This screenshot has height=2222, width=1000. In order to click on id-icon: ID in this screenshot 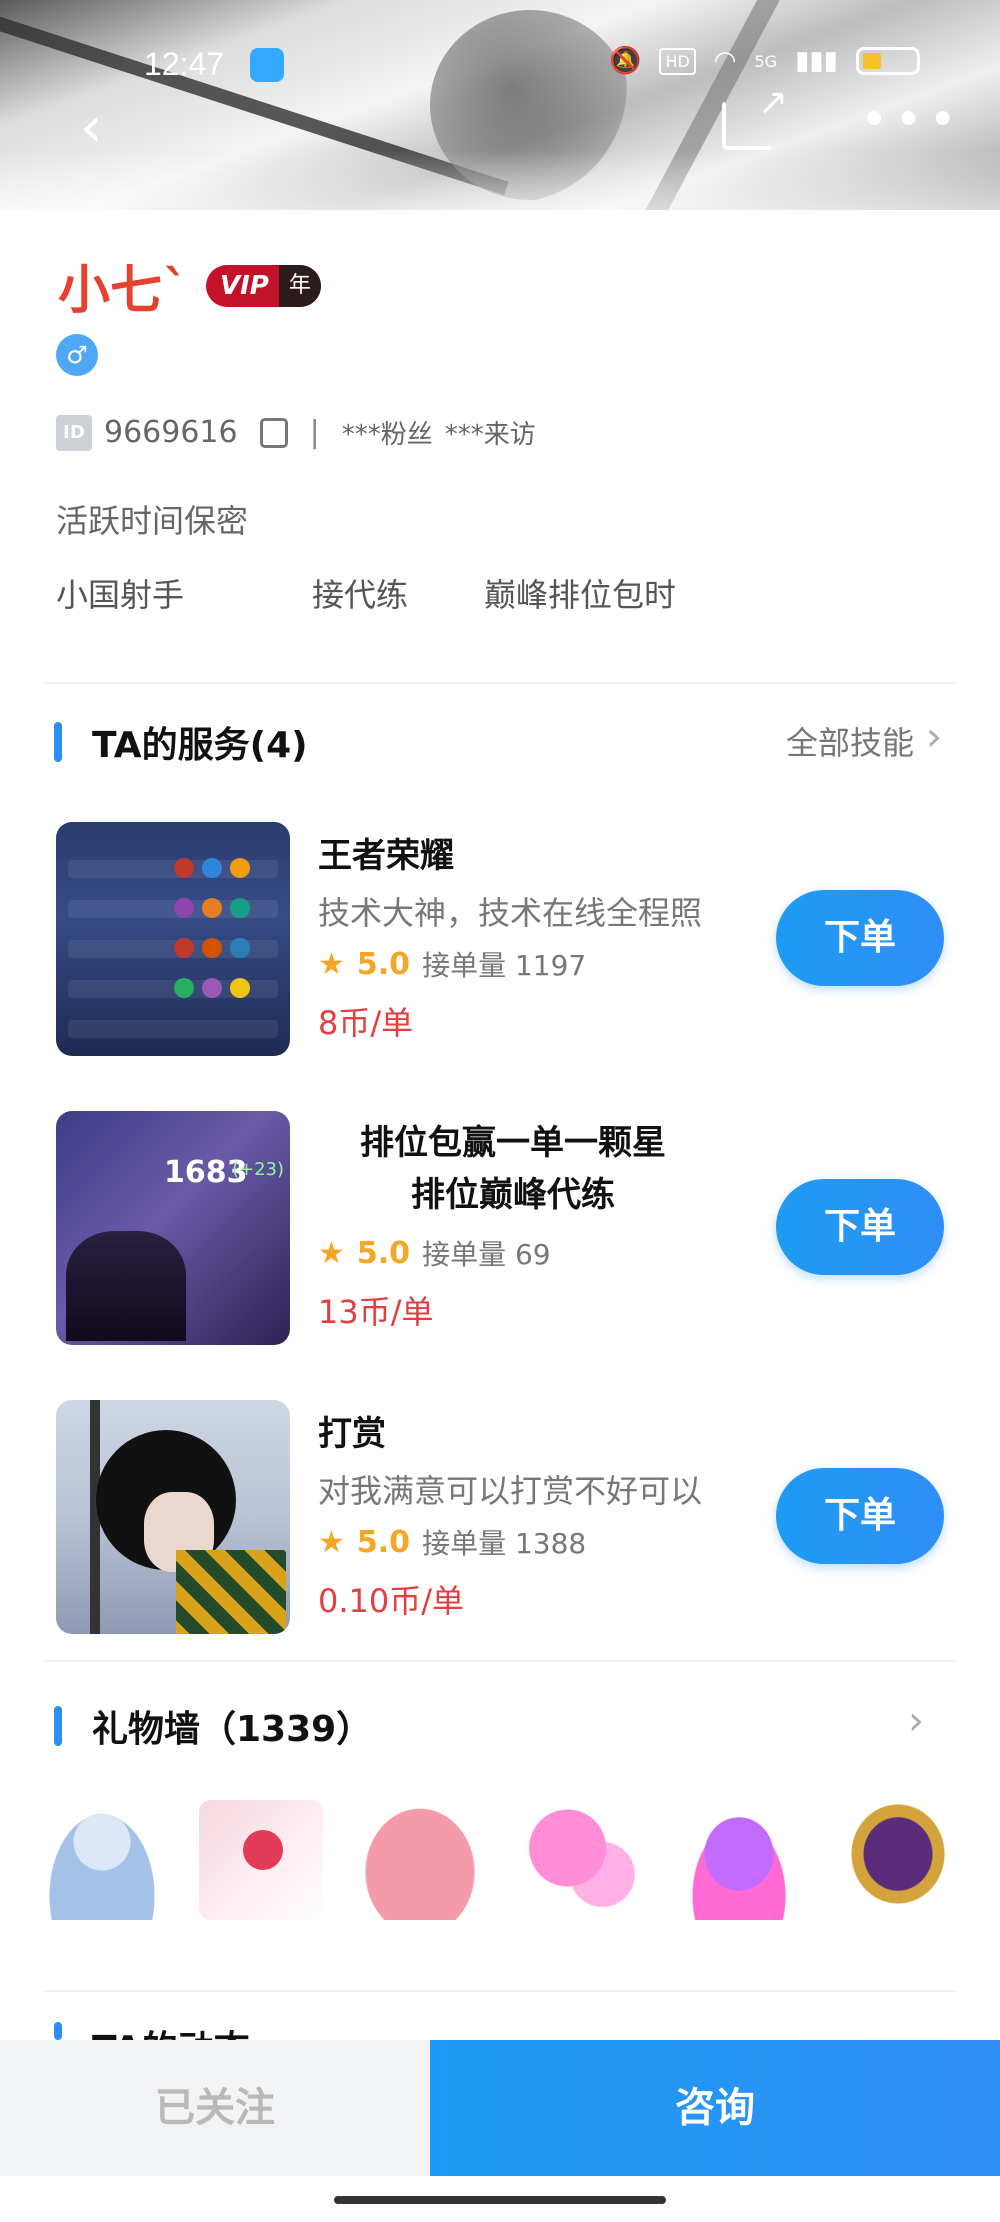, I will do `click(74, 432)`.